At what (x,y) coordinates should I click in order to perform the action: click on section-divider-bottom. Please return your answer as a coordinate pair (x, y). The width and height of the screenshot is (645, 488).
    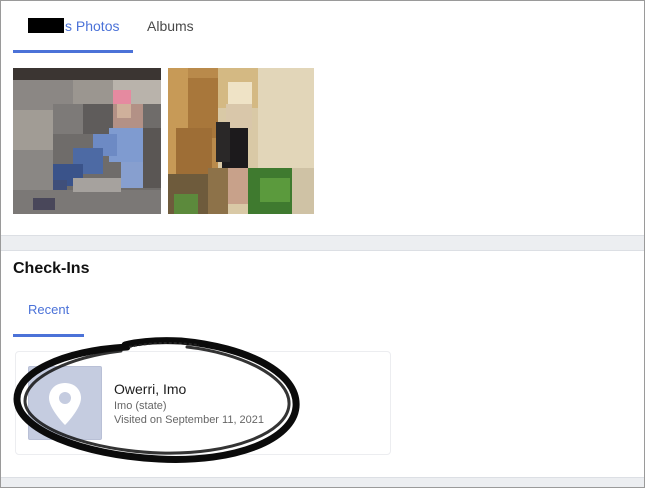
    Looking at the image, I should click on (322, 482).